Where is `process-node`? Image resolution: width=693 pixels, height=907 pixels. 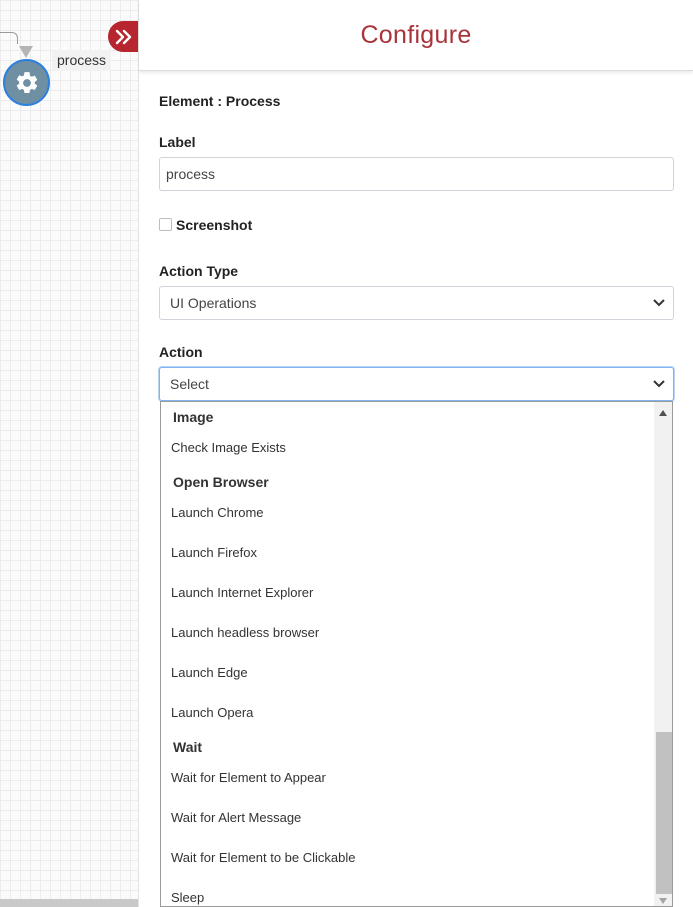
process-node is located at coordinates (26, 82).